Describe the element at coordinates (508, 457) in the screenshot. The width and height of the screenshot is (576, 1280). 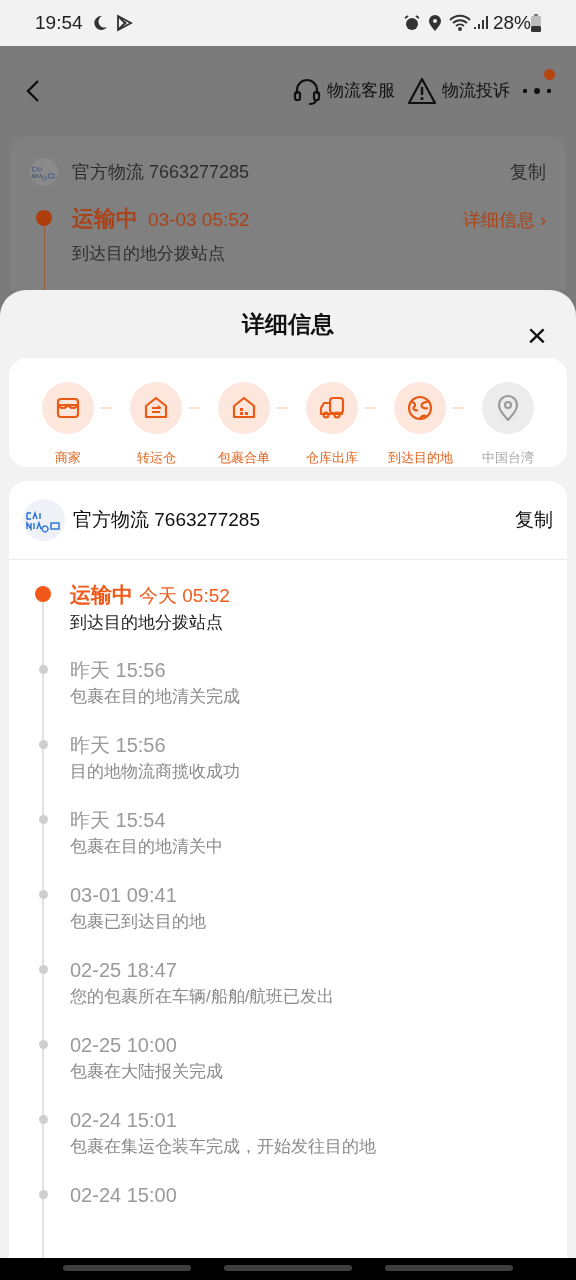
I see `stage-label: 中国台湾` at that location.